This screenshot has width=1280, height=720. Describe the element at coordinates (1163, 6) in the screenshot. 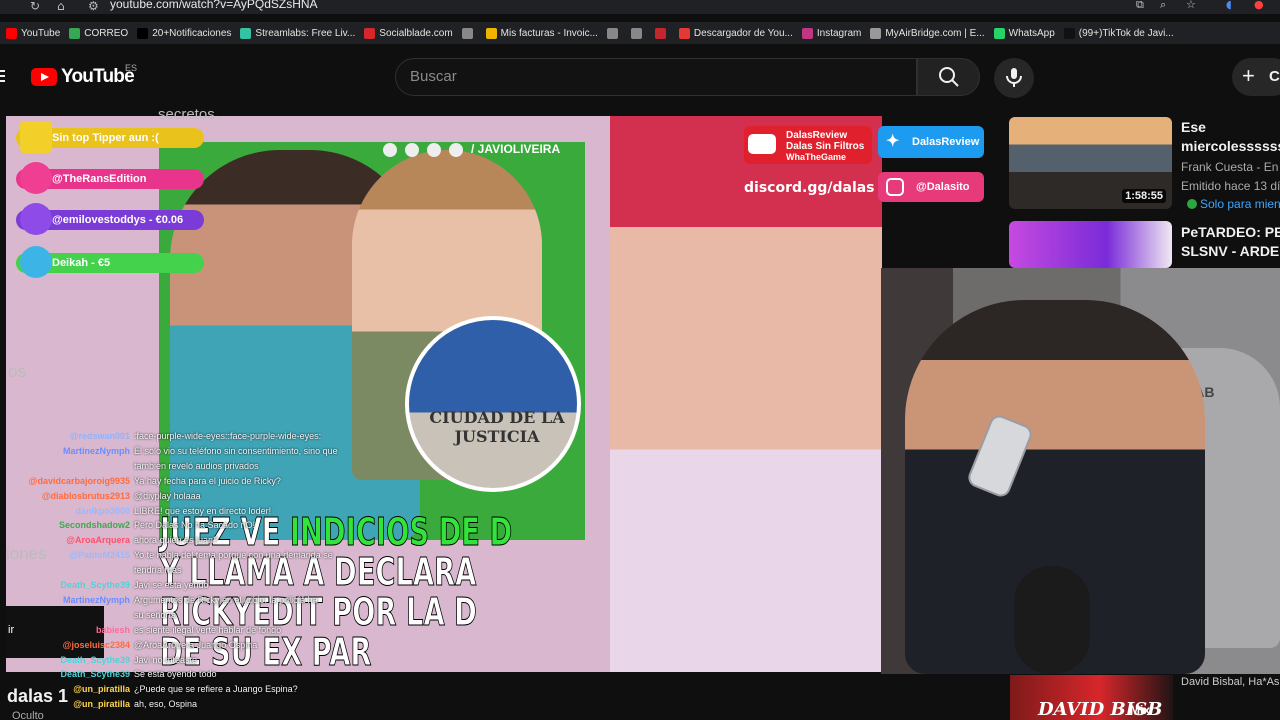

I see `zoom-icon: ⌕` at that location.